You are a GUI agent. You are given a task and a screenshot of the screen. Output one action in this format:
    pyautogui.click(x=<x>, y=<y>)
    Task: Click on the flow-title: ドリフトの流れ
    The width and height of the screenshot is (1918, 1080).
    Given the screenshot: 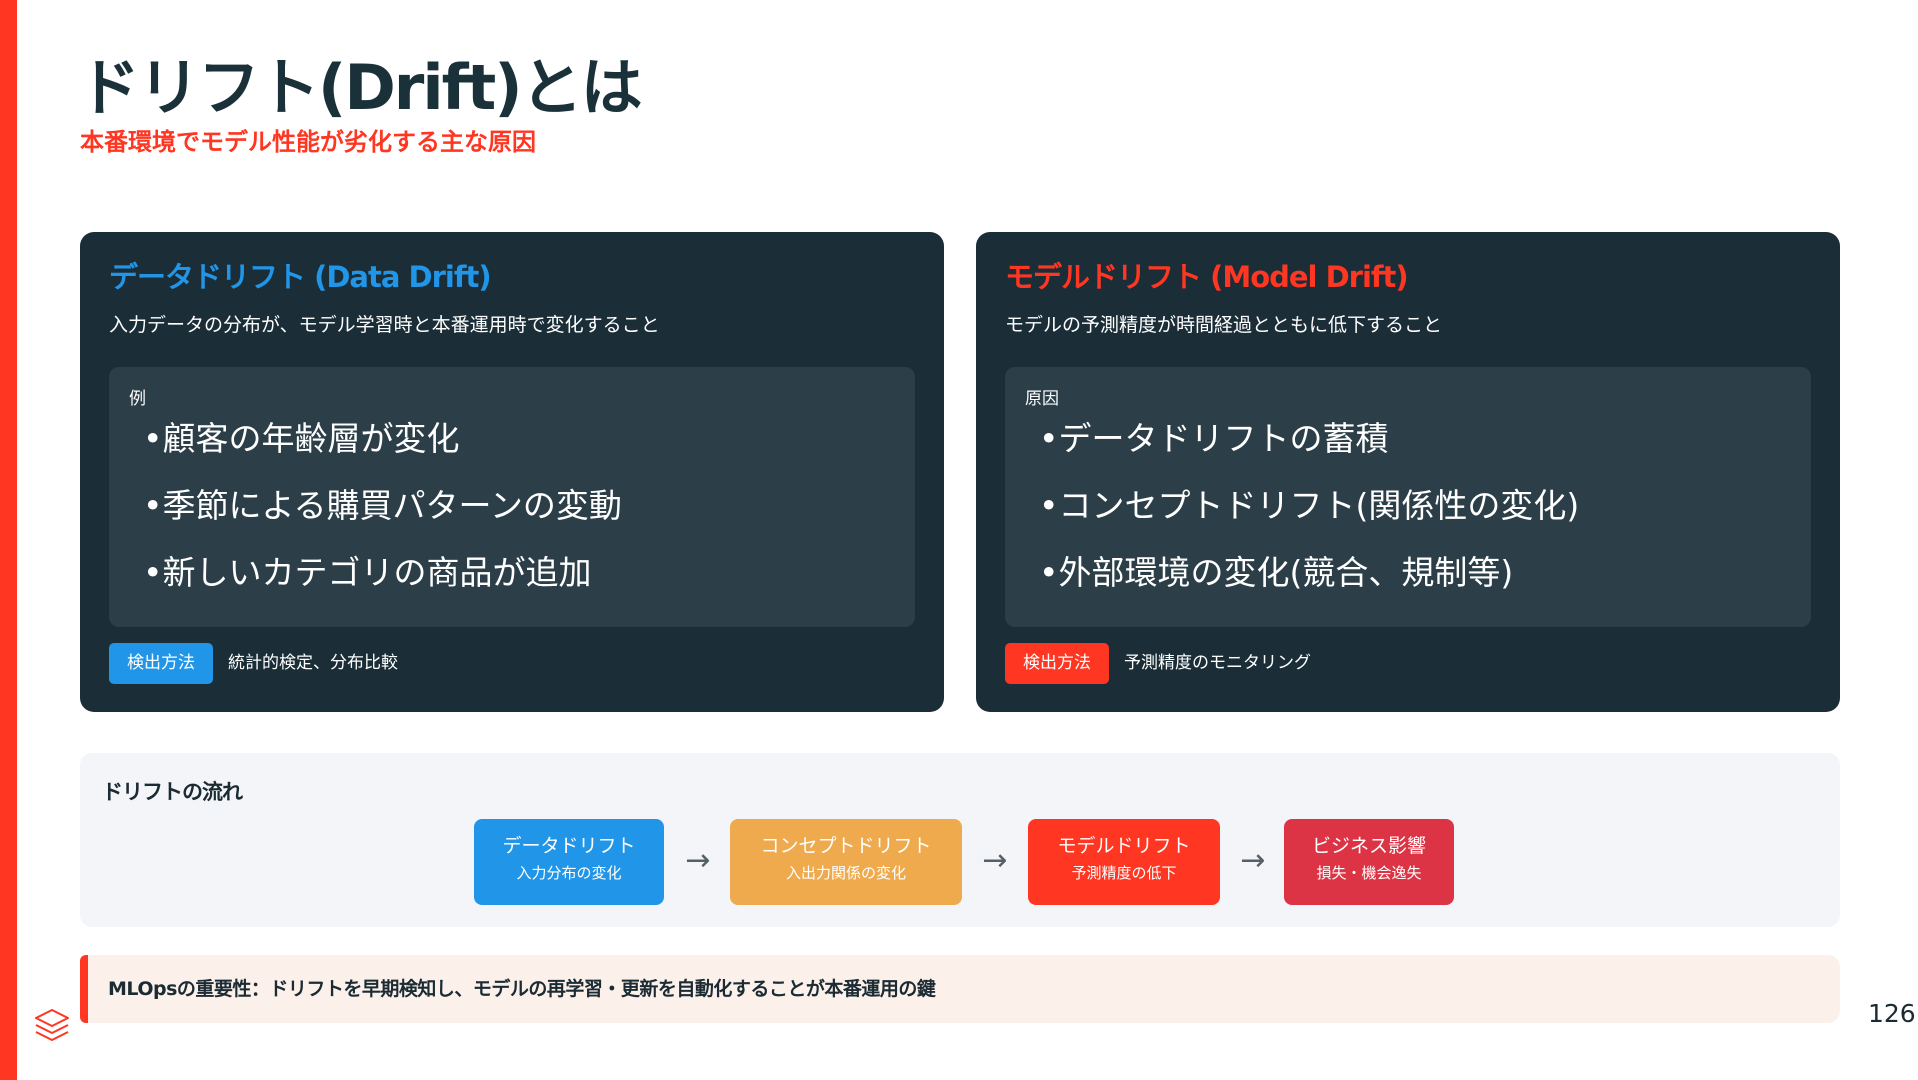 What is the action you would take?
    pyautogui.click(x=172, y=792)
    